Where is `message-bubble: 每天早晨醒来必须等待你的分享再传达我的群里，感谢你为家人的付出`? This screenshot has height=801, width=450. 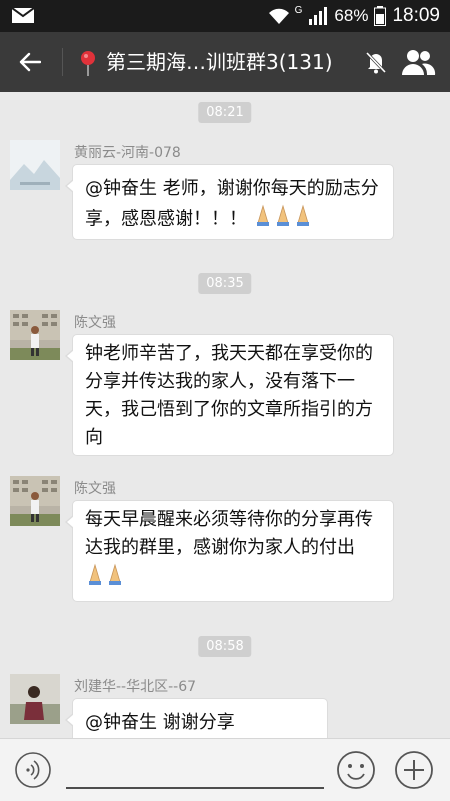
message-bubble: 每天早晨醒来必须等待你的分享再传达我的群里，感谢你为家人的付出 is located at coordinates (229, 551).